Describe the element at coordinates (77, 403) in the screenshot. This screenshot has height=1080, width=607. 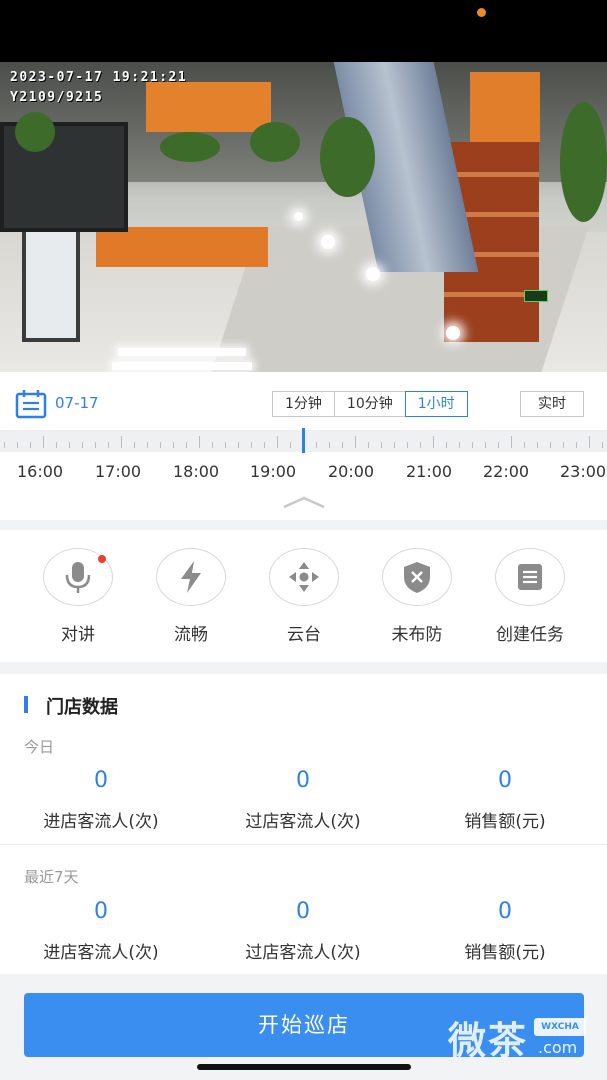
I see `playback-date: 07-17` at that location.